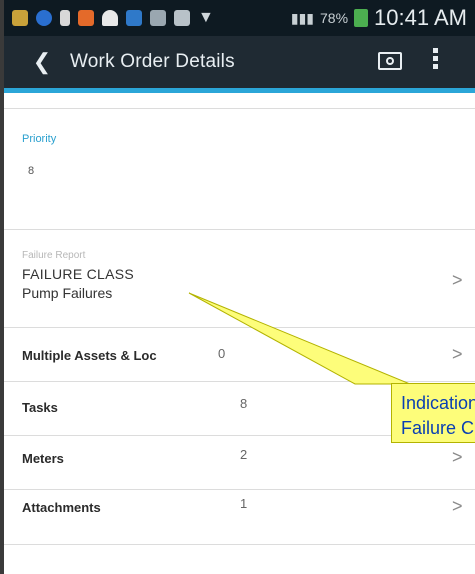 The height and width of the screenshot is (574, 475). Describe the element at coordinates (390, 61) in the screenshot. I see `camera-icon` at that location.